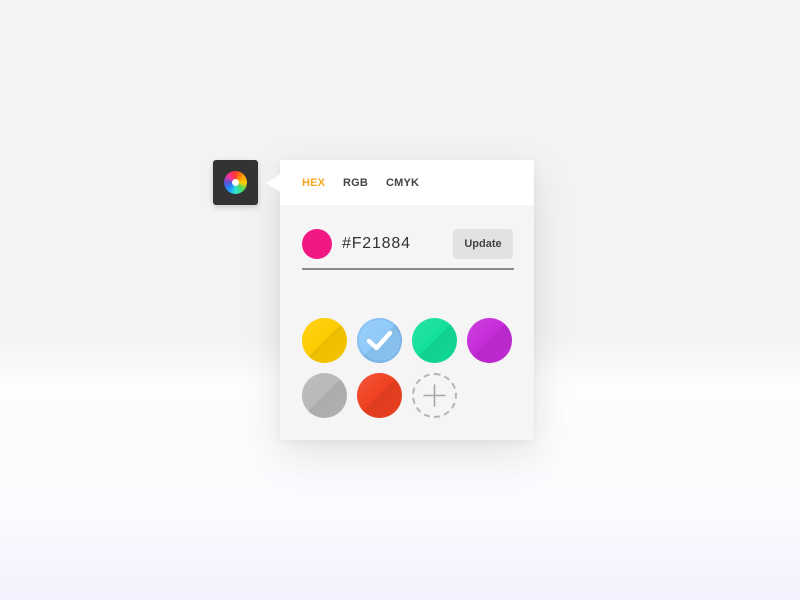 This screenshot has width=800, height=600. I want to click on popover-pointer, so click(273, 183).